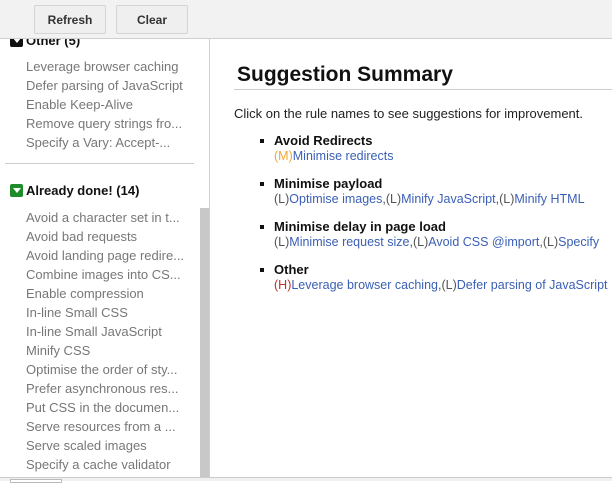 Image resolution: width=612 pixels, height=483 pixels. I want to click on sidebar-rule-item: In-line Small JavaScript, so click(106, 331).